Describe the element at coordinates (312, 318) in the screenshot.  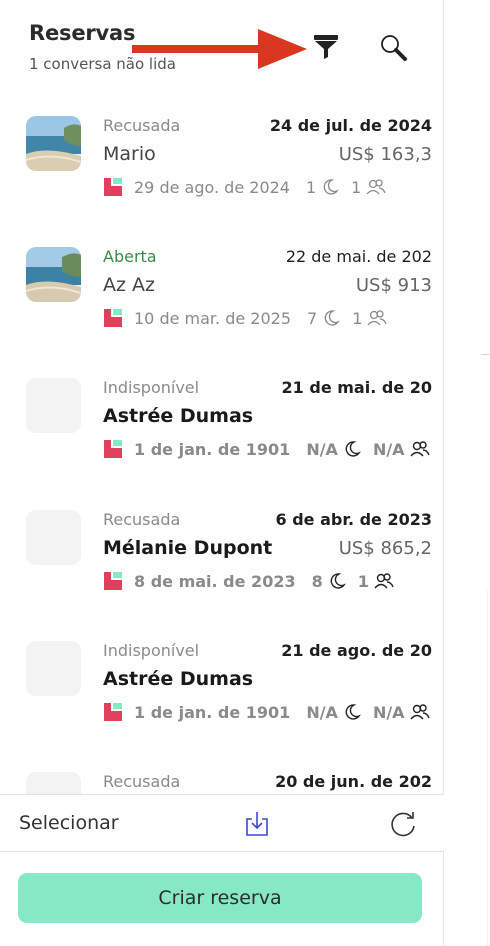
I see `nights-count: 7` at that location.